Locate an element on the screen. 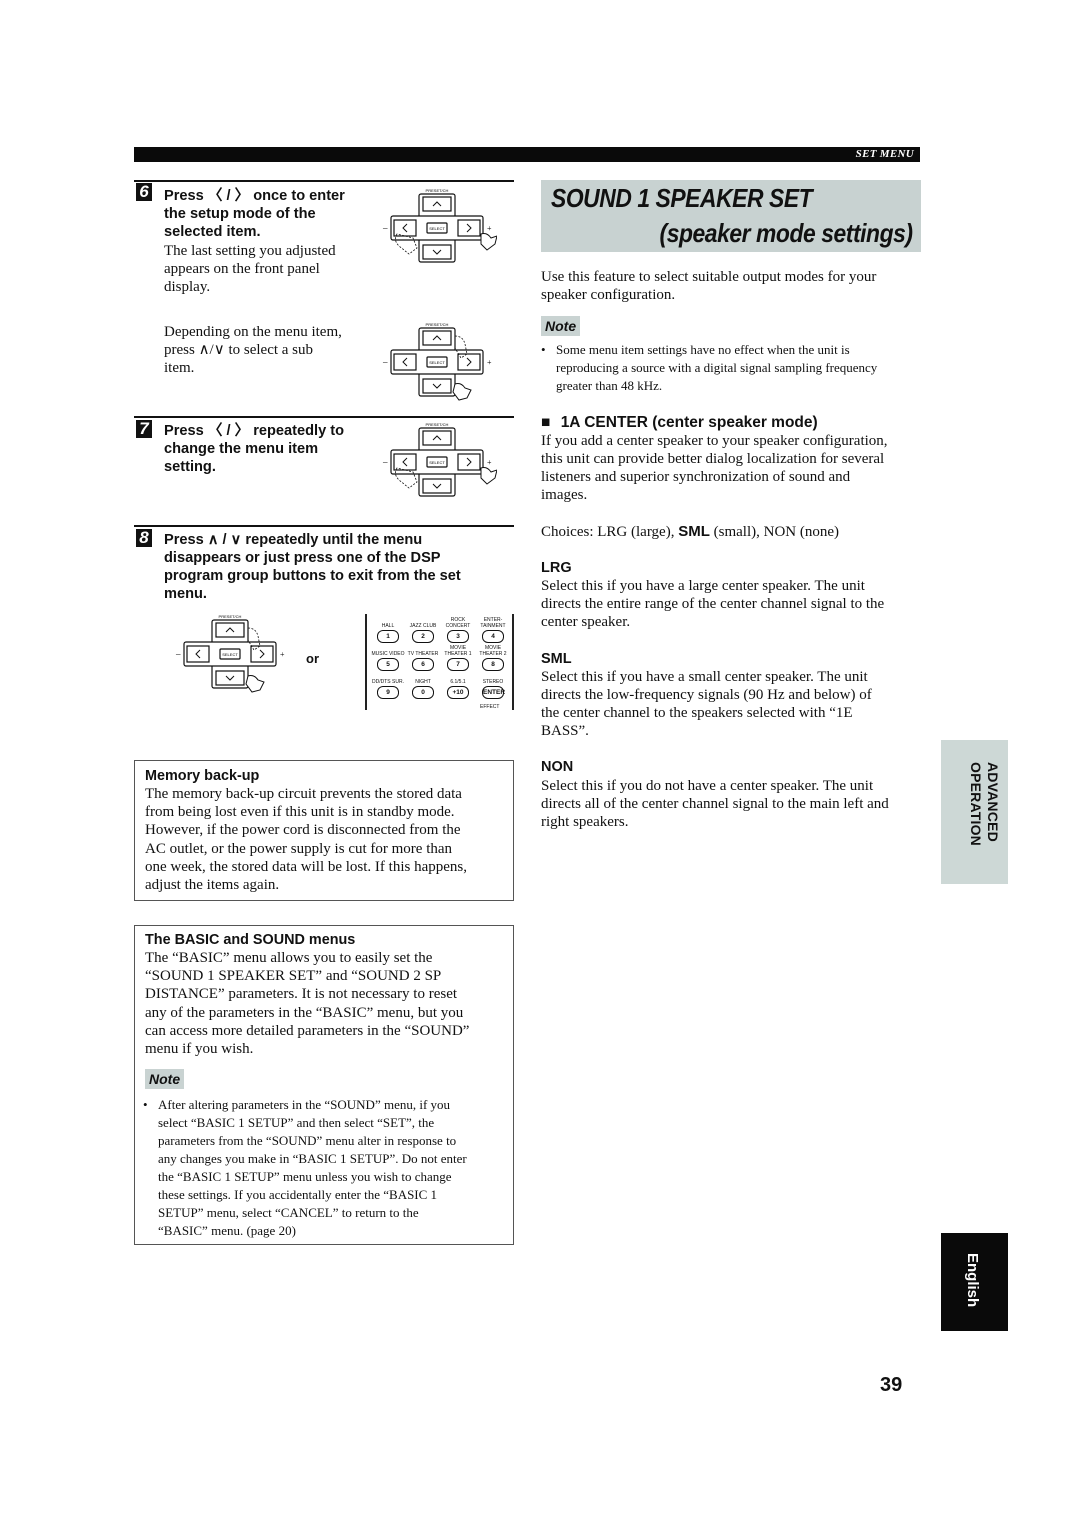  body-line: display. is located at coordinates (187, 287).